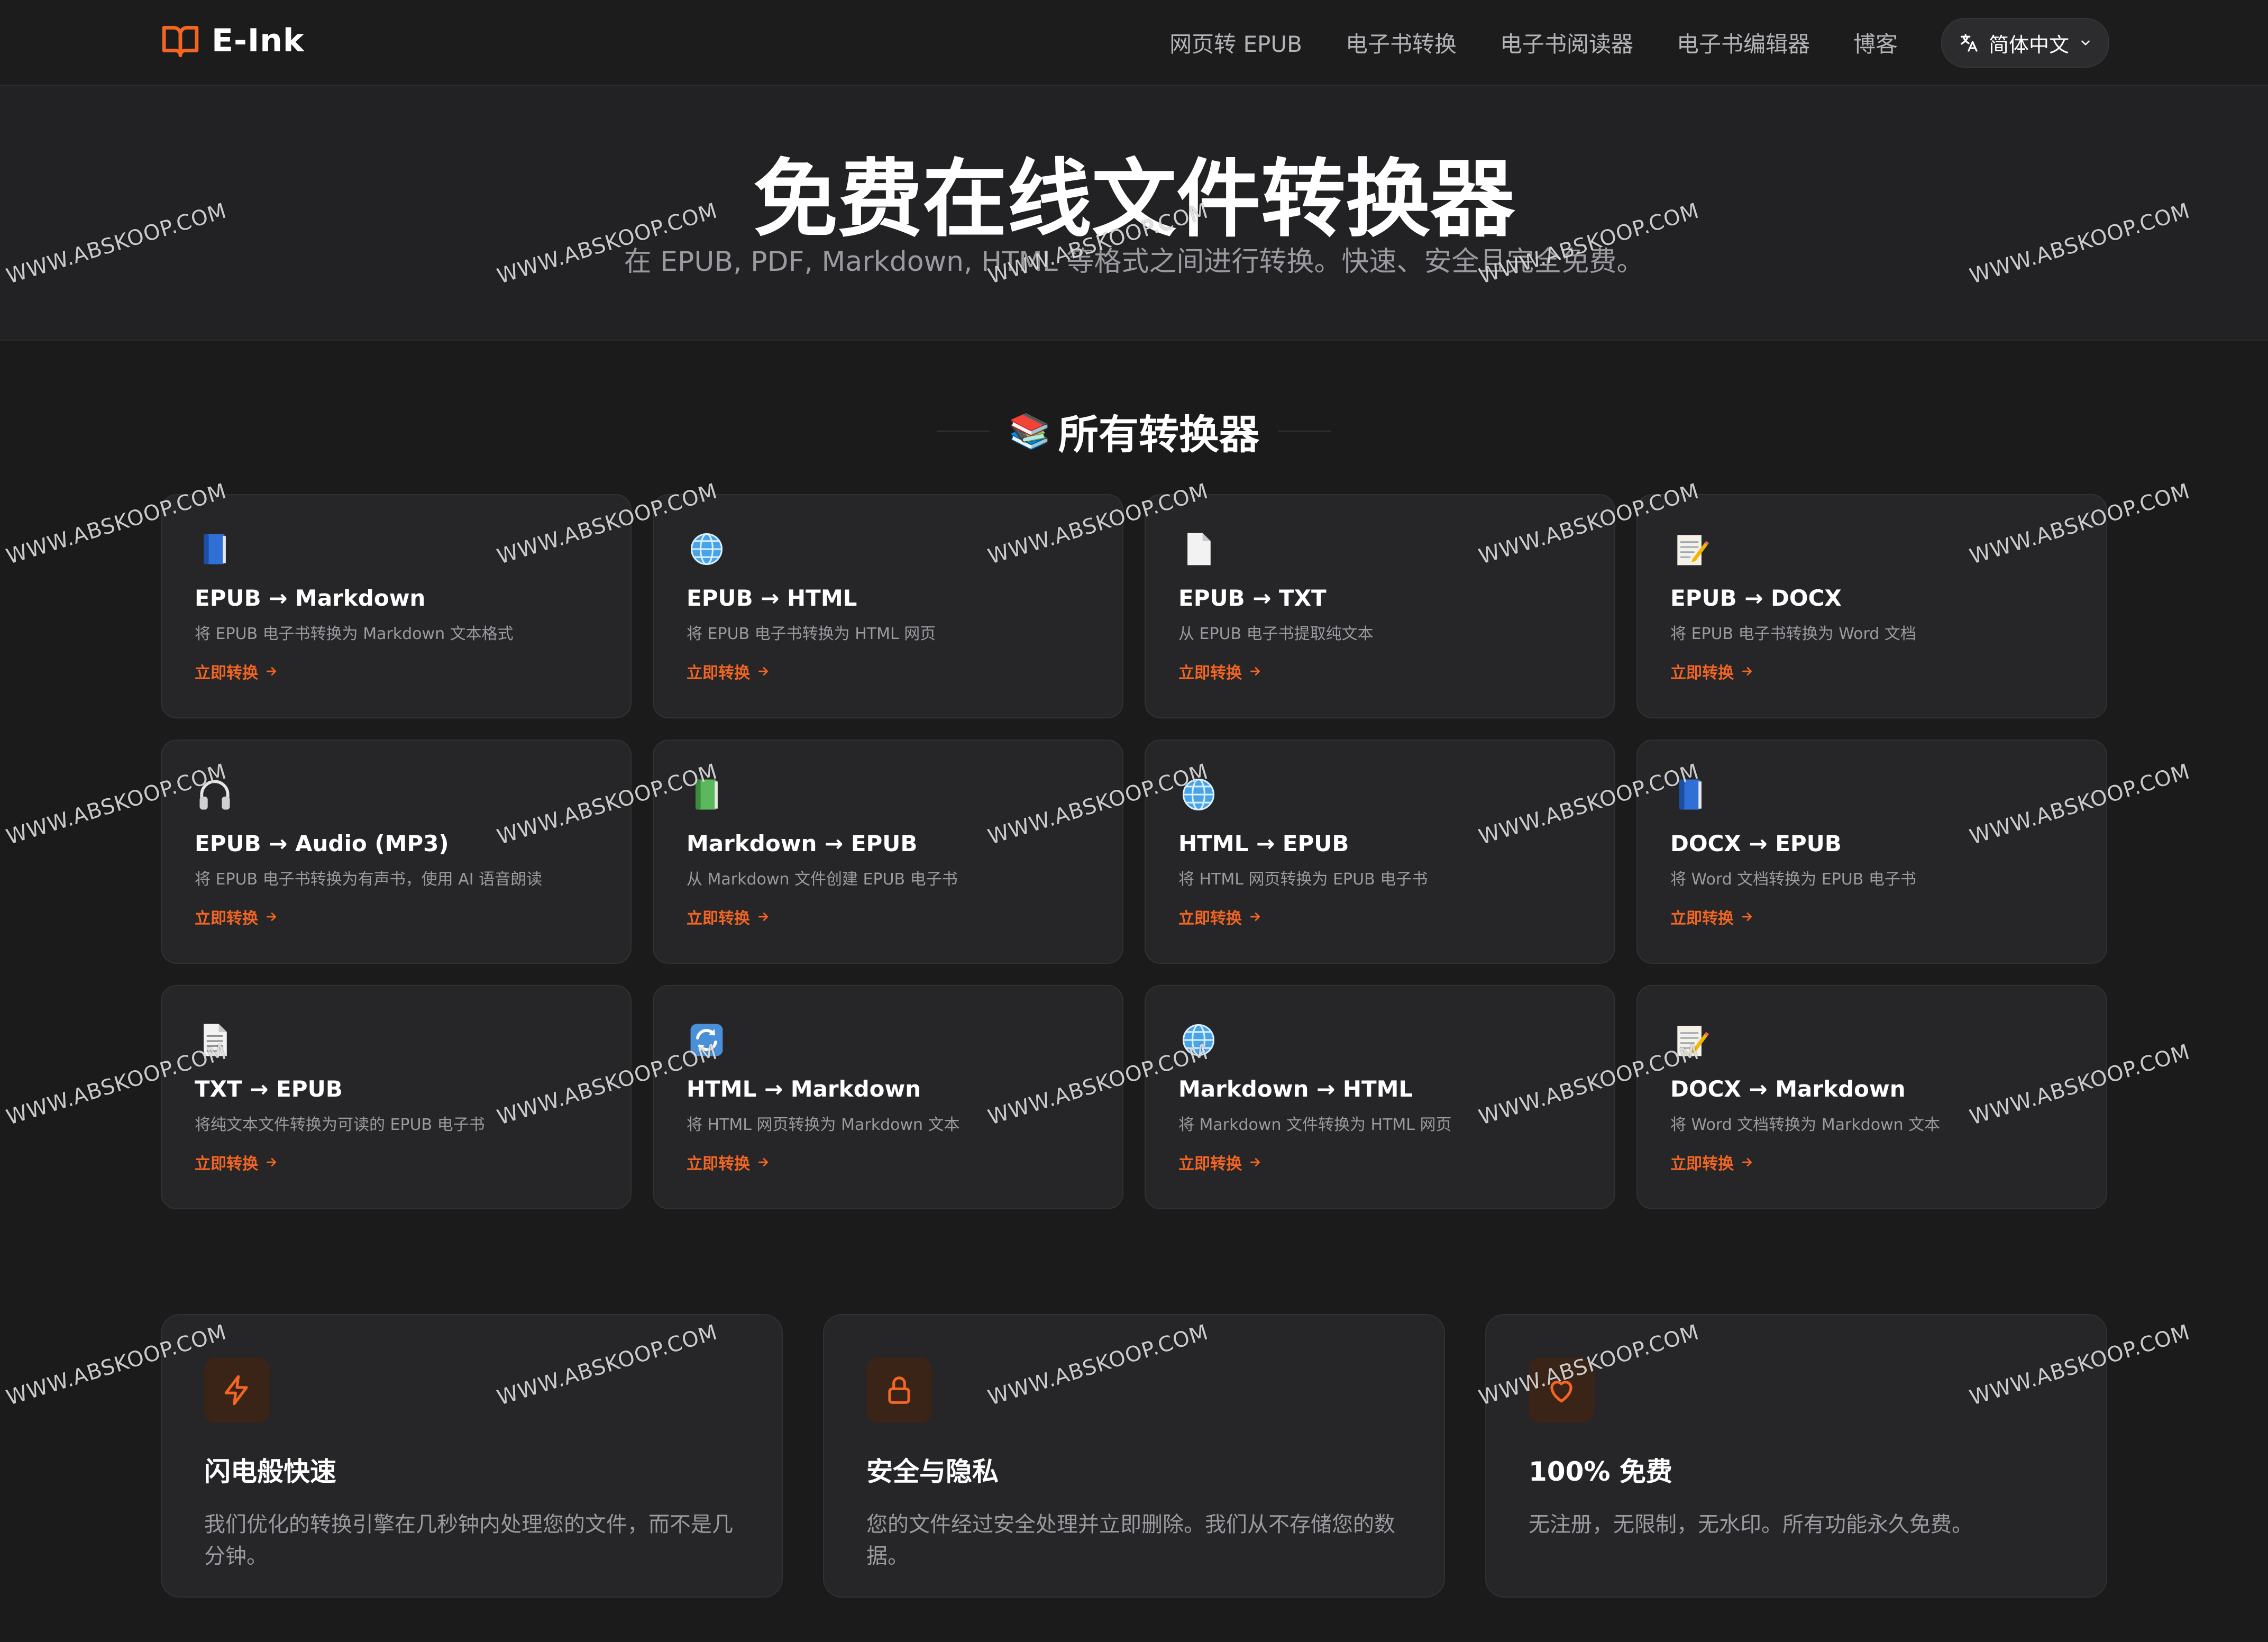  I want to click on converter-description: 将 EPUB 电子书转换为 Markdown 文本格式, so click(354, 634).